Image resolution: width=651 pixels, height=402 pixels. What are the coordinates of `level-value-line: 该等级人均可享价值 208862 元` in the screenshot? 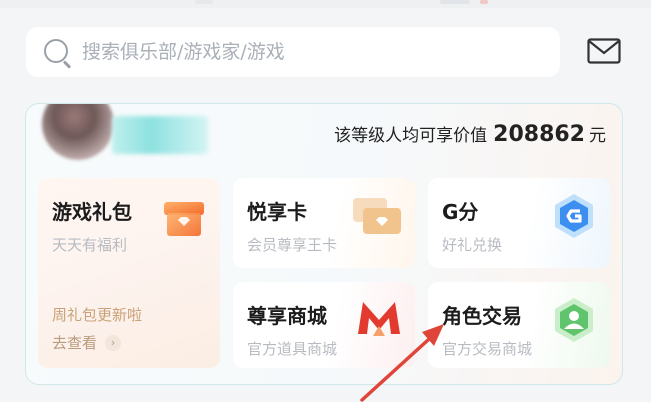 It's located at (470, 134).